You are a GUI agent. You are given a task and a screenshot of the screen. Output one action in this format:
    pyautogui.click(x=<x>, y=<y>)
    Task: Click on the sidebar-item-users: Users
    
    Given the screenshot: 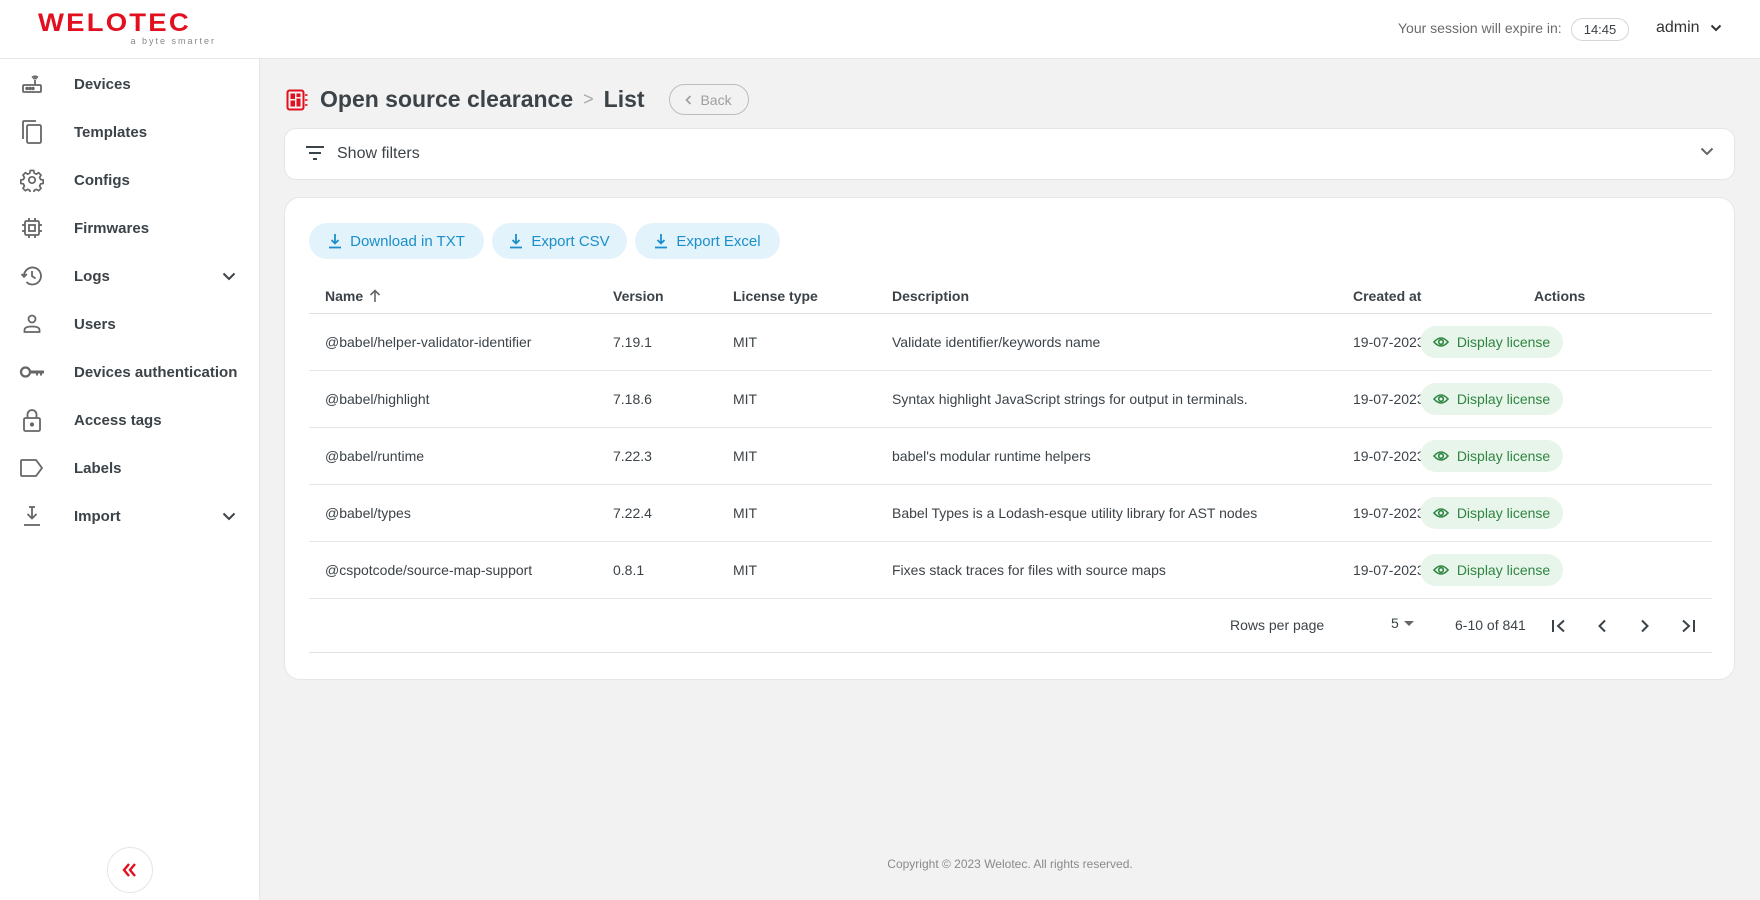 What is the action you would take?
    pyautogui.click(x=129, y=324)
    